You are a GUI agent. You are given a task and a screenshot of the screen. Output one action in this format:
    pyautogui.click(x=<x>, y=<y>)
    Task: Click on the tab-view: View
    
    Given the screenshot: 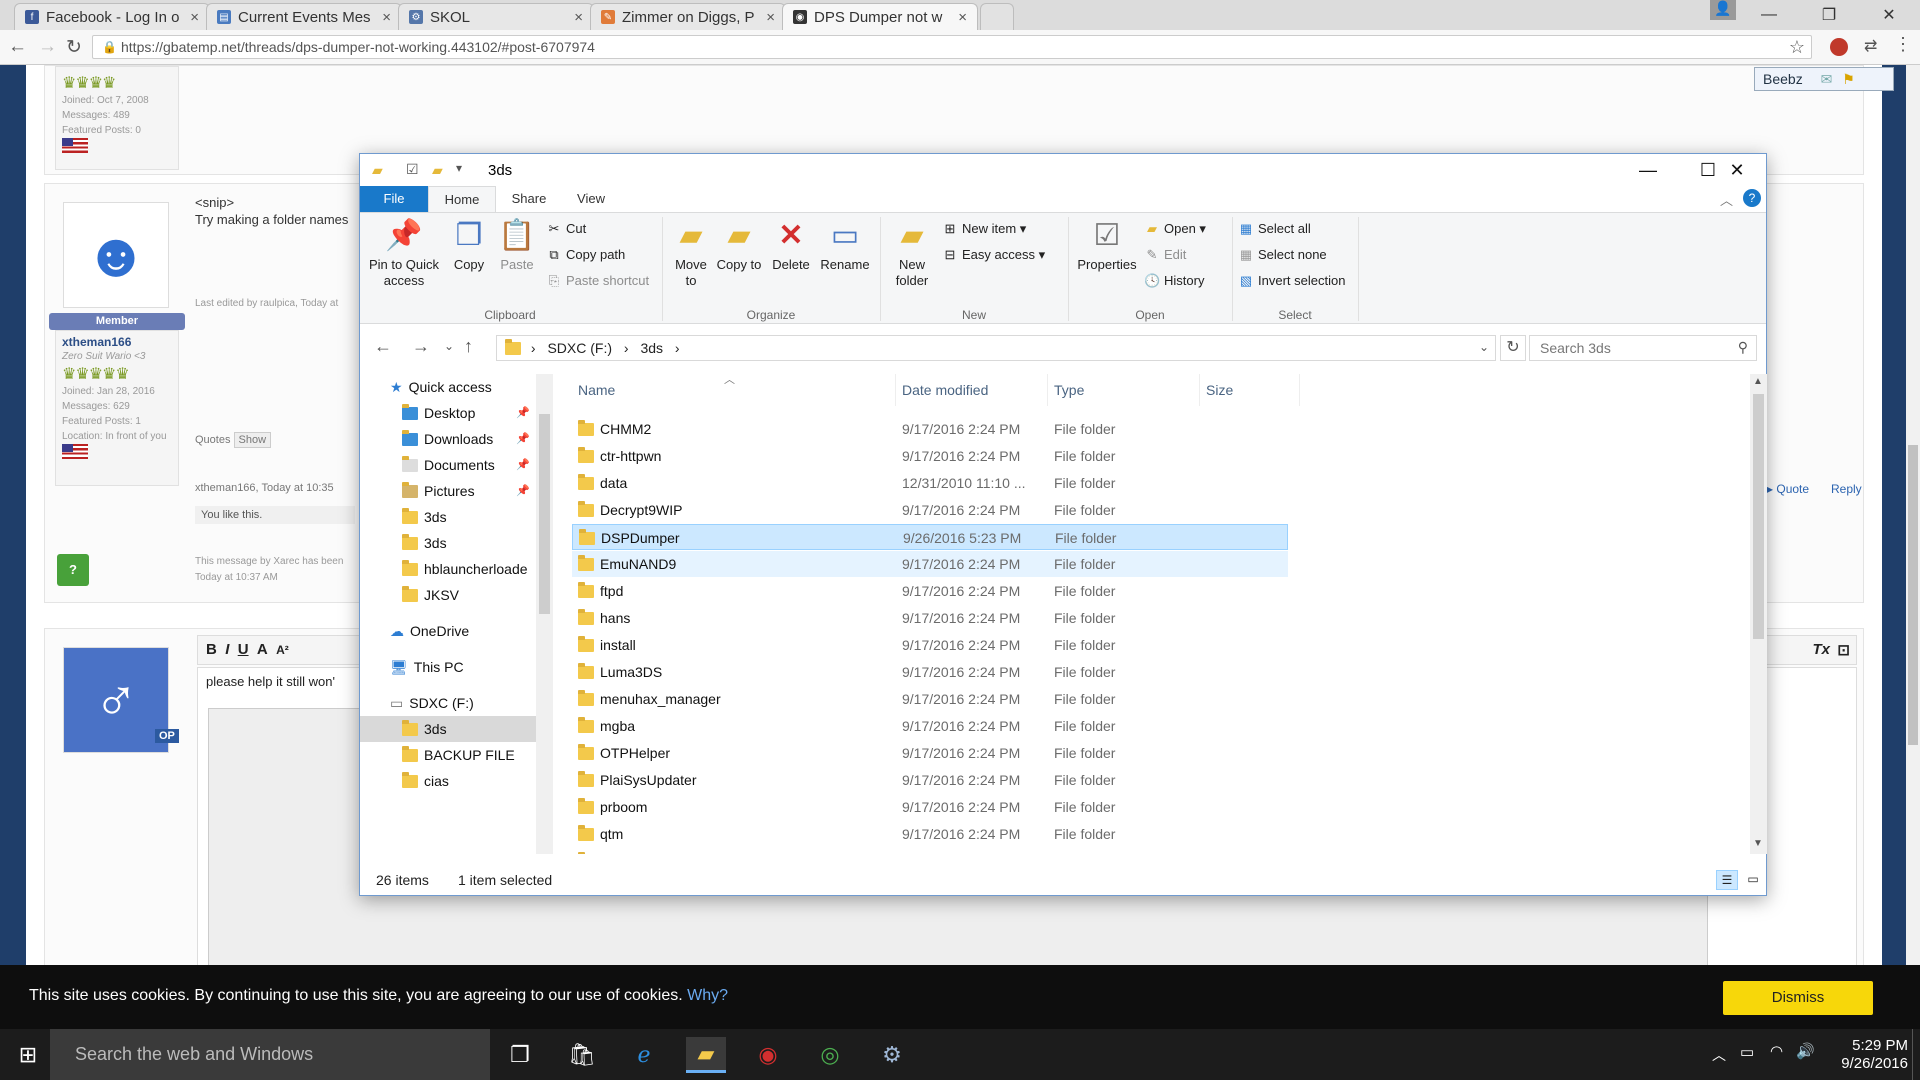 What is the action you would take?
    pyautogui.click(x=591, y=199)
    